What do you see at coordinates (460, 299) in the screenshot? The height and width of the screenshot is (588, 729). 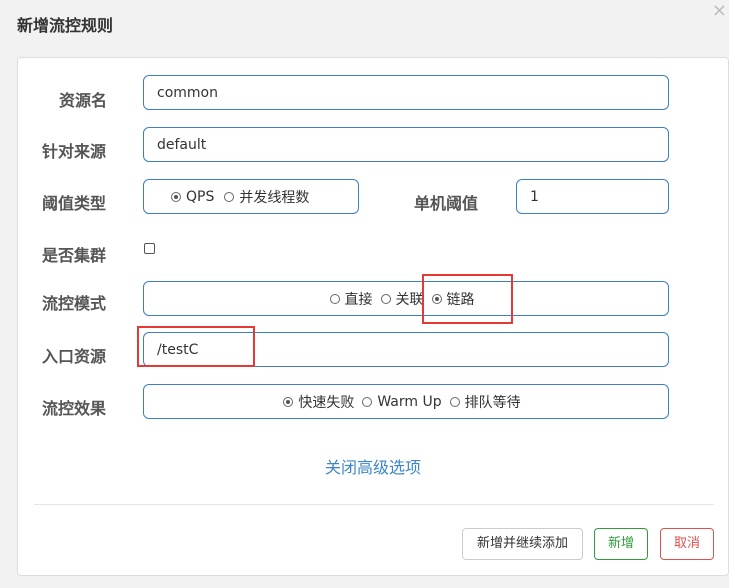 I see `radio-chain-label: 链路` at bounding box center [460, 299].